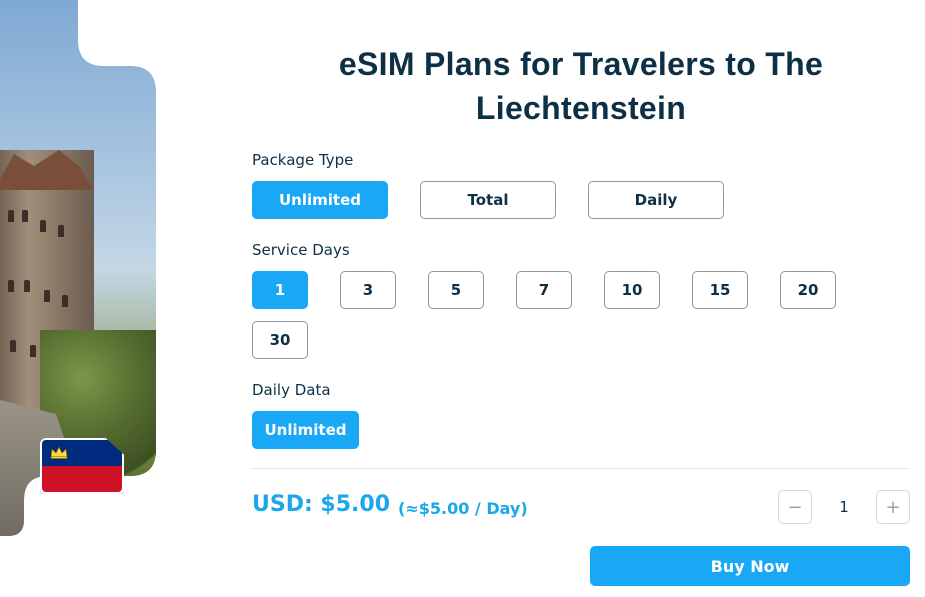  Describe the element at coordinates (808, 290) in the screenshot. I see `service-days-option-20: 20` at that location.